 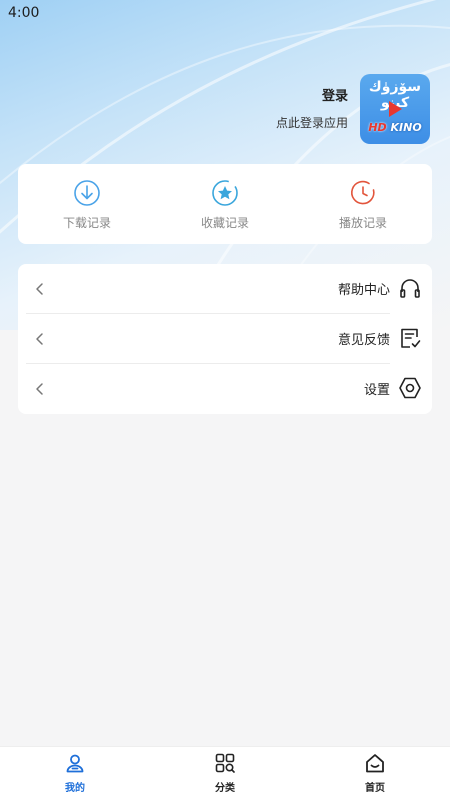 I want to click on star-icon, so click(x=225, y=193).